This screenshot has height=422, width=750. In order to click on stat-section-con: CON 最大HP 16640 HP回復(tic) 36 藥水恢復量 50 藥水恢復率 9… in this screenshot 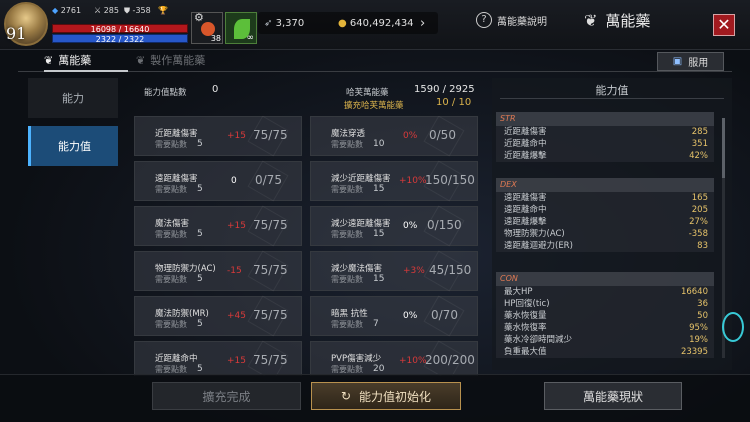, I will do `click(605, 315)`.